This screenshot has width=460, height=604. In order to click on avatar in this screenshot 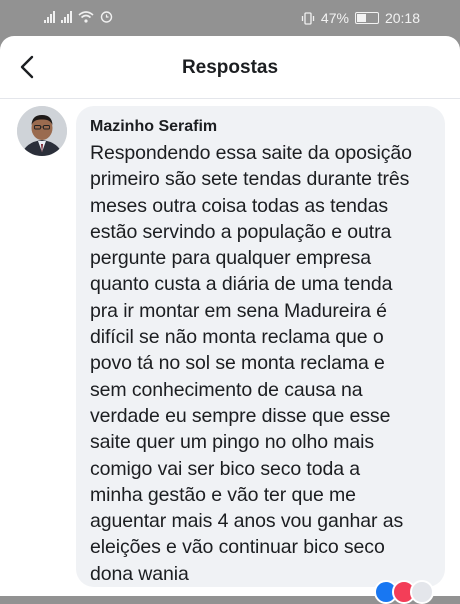, I will do `click(42, 131)`.